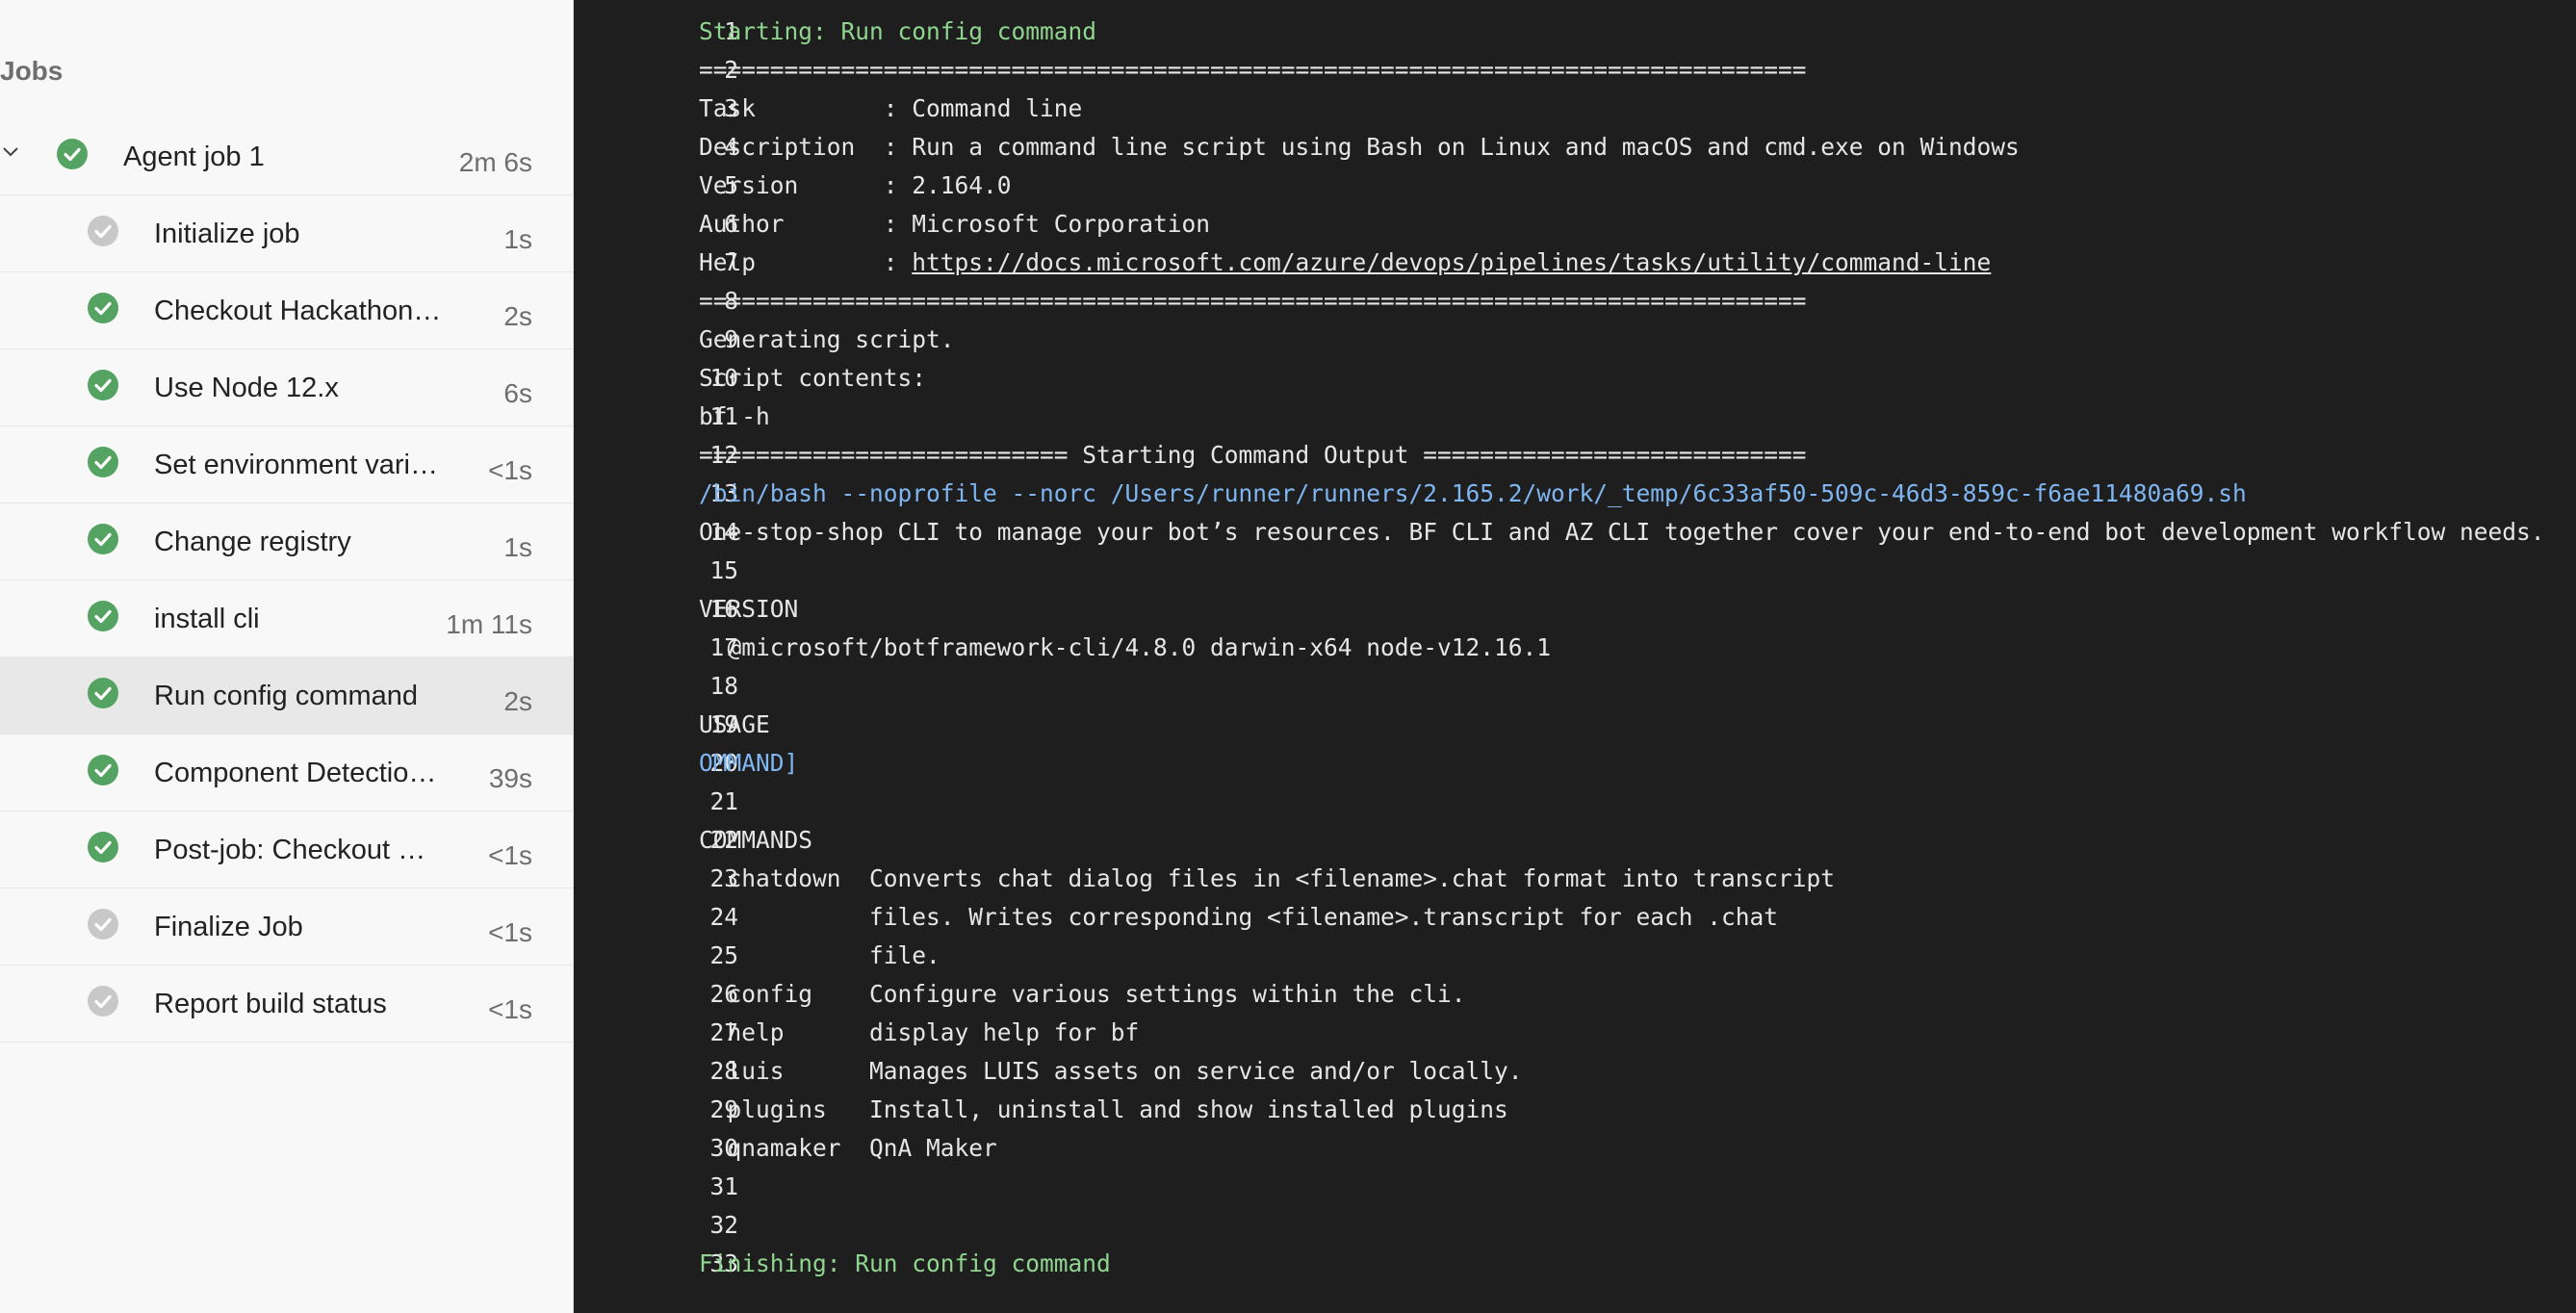 The height and width of the screenshot is (1313, 2576). I want to click on log-line: 27 help display help for bf, so click(1575, 1038).